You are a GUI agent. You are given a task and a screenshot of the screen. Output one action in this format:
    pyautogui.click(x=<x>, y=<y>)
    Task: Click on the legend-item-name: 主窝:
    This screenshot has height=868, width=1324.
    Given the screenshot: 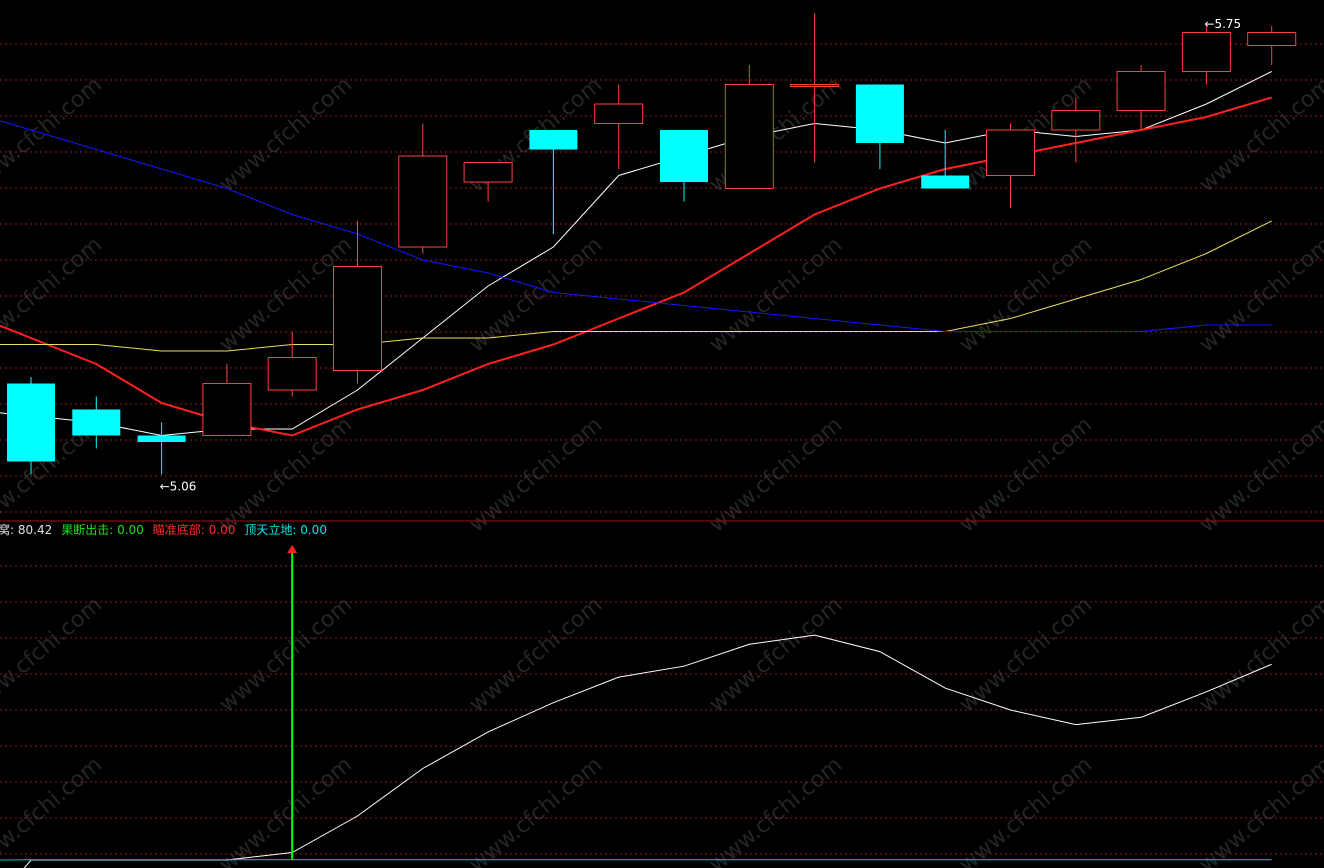 What is the action you would take?
    pyautogui.click(x=9, y=529)
    